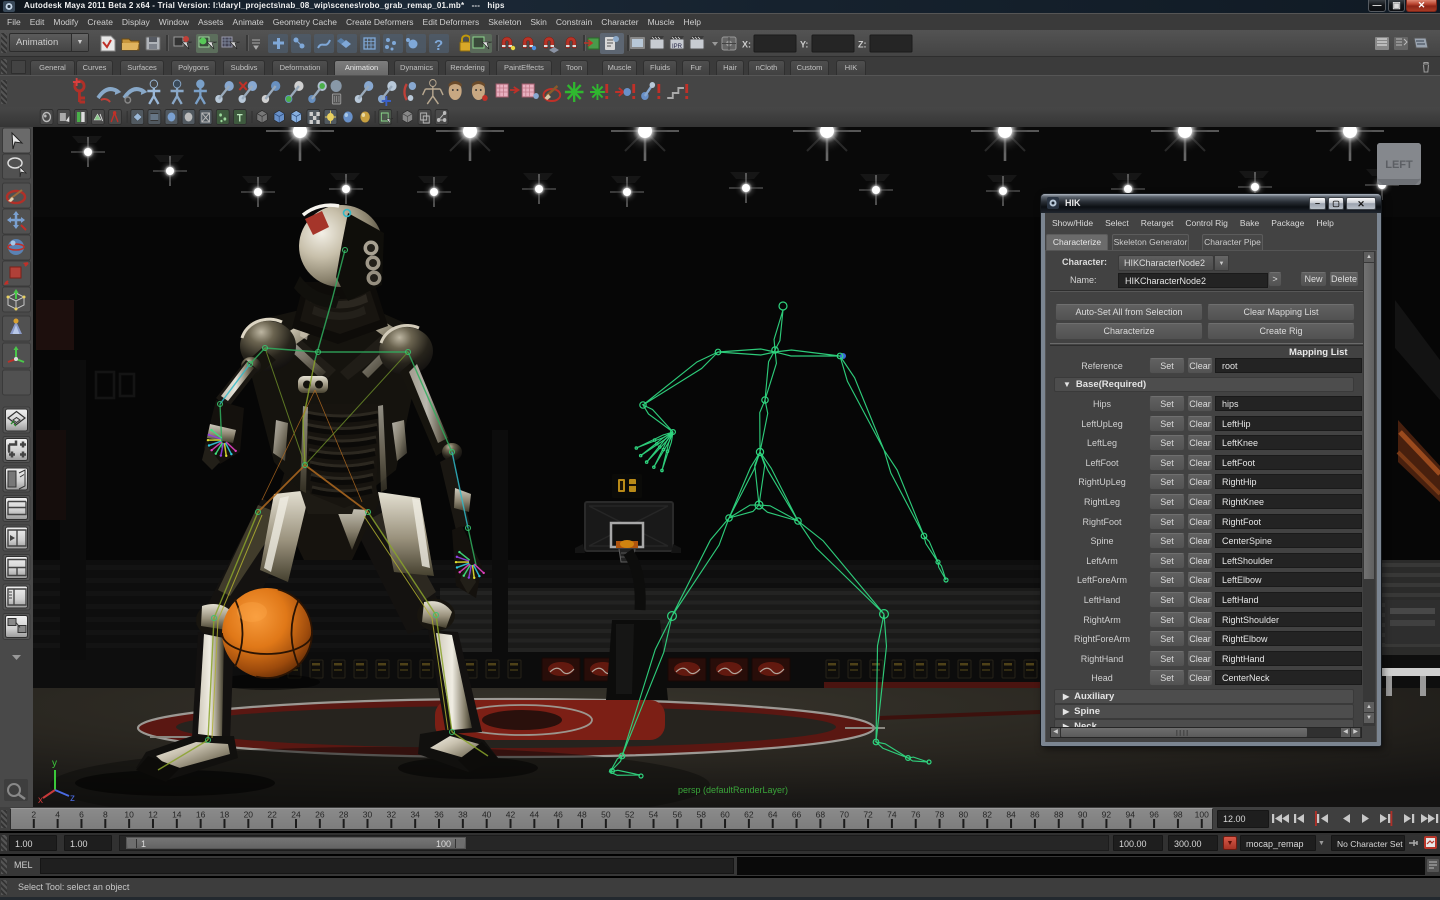 The image size is (1440, 900). What do you see at coordinates (1059, 815) in the screenshot?
I see `svg-text: 88` at bounding box center [1059, 815].